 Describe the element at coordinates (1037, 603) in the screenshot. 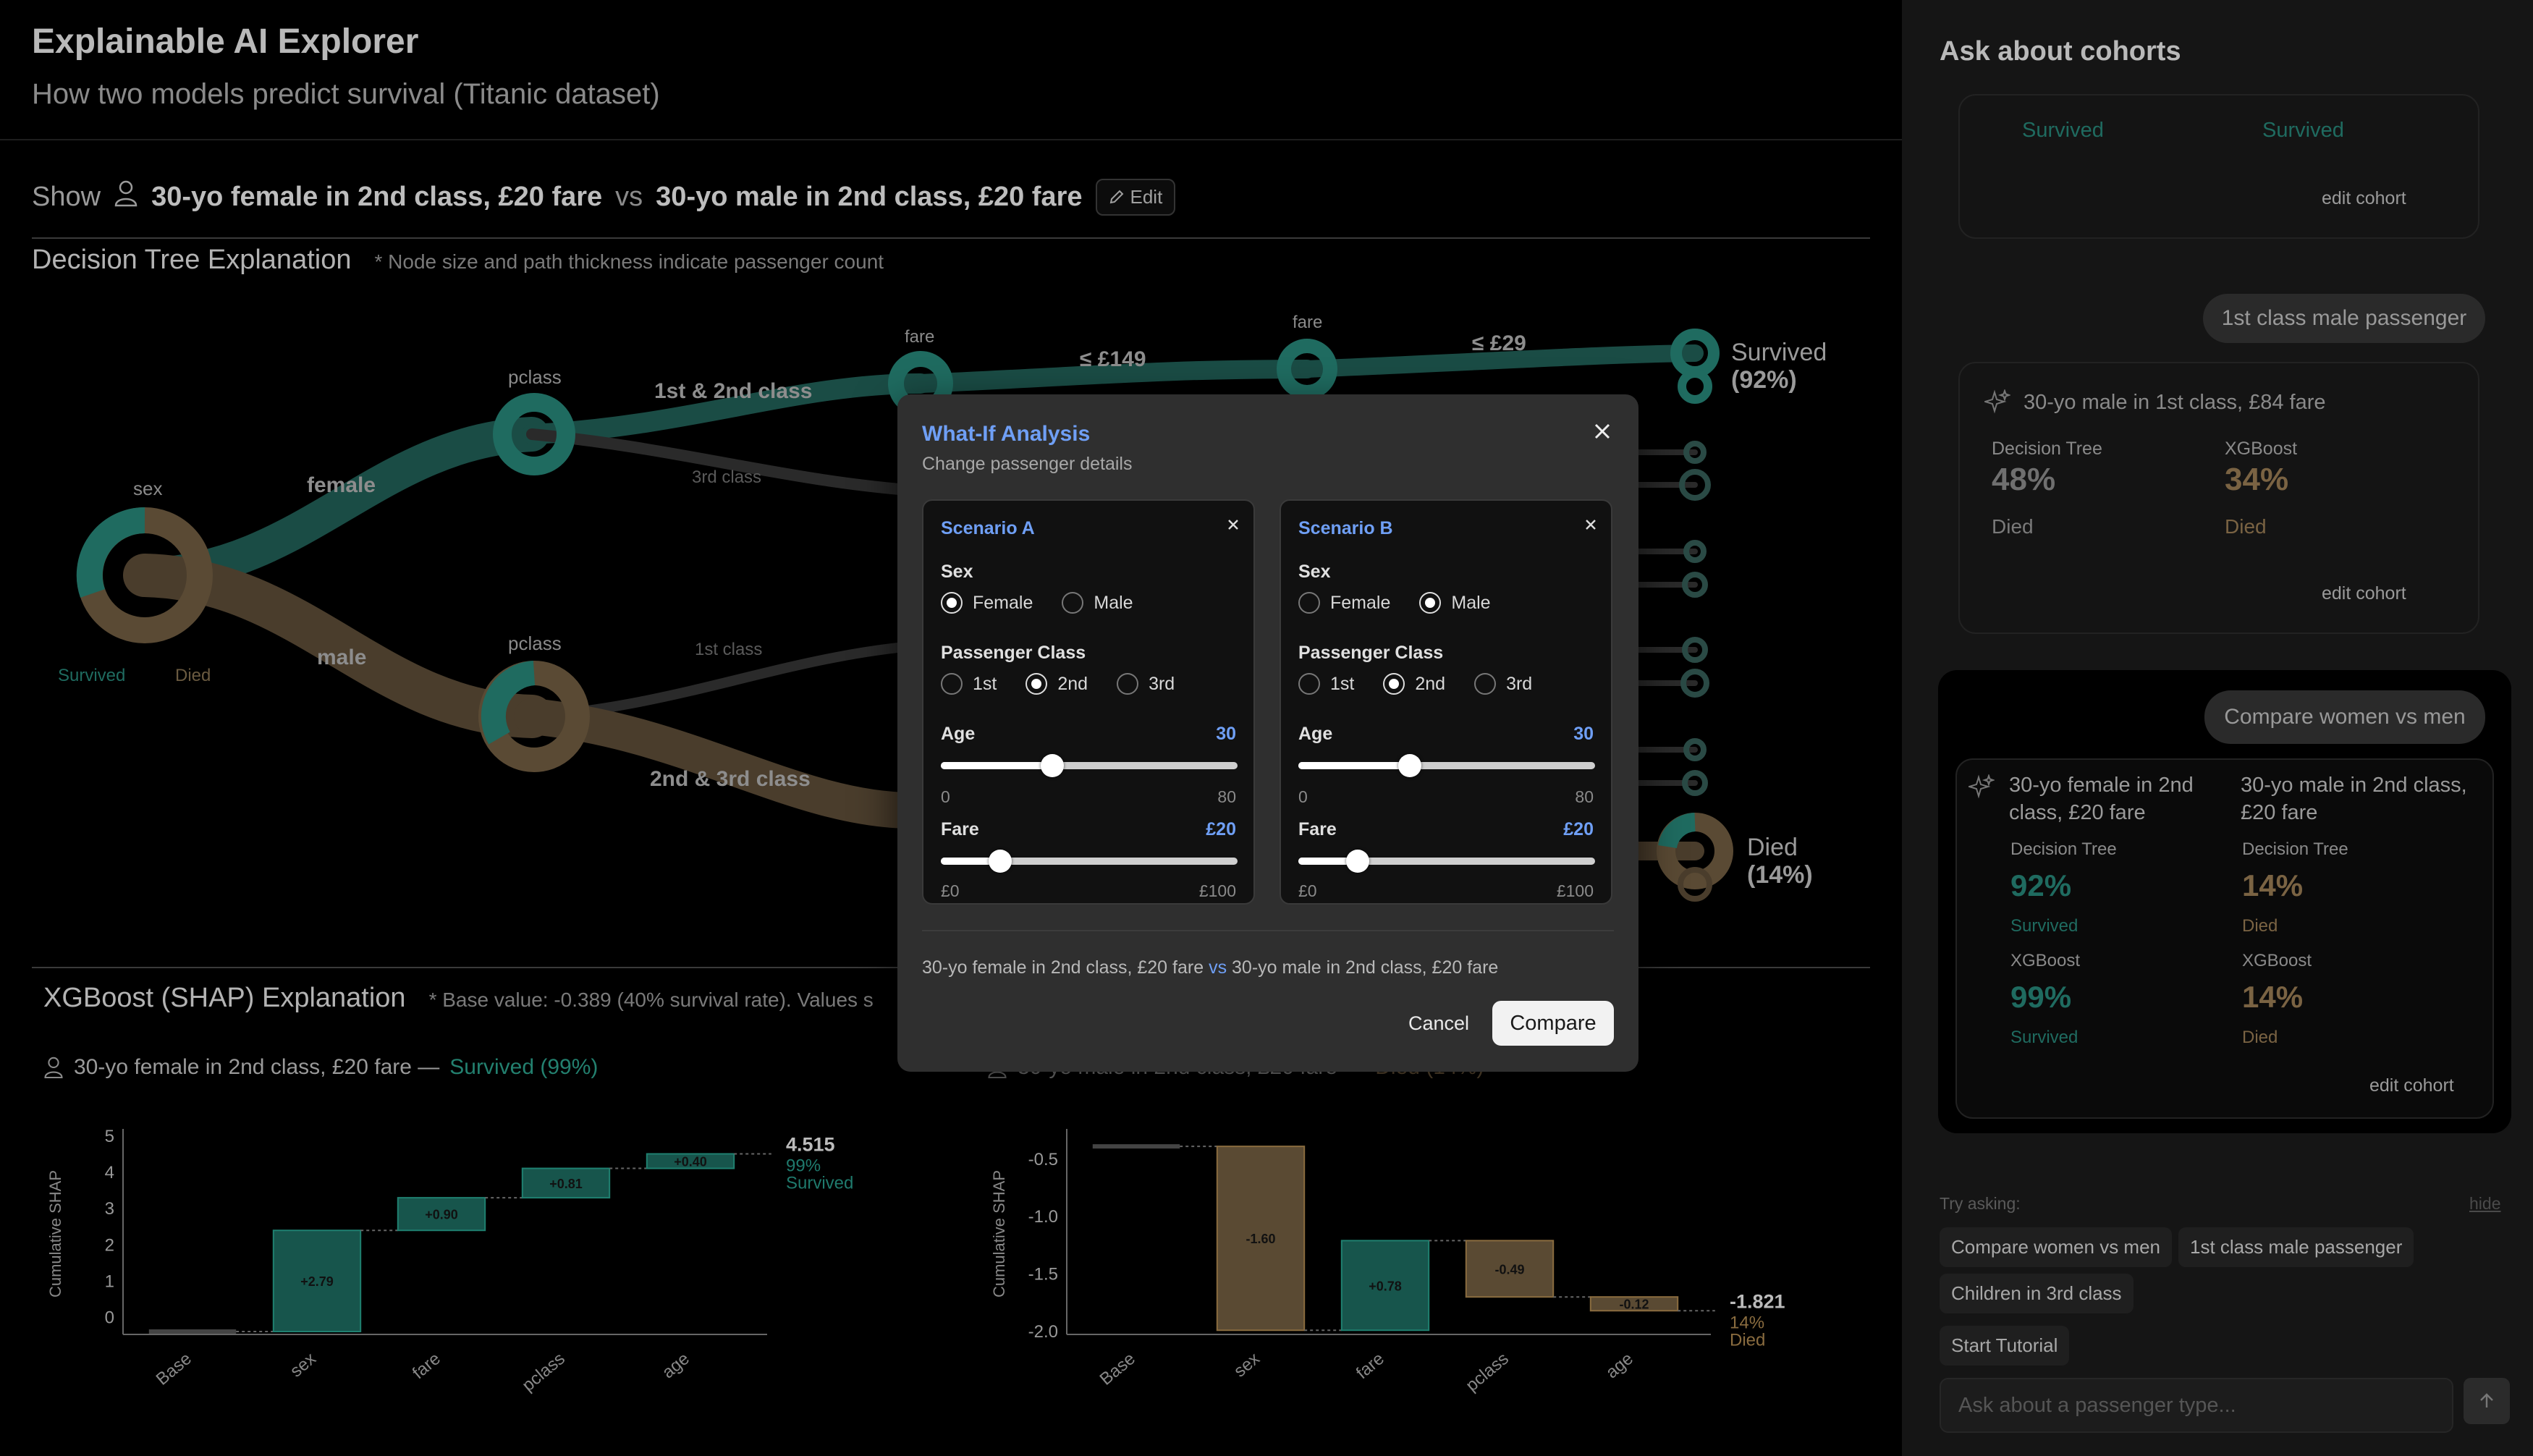

I see `scenario-a-sex-group: Female Male` at that location.